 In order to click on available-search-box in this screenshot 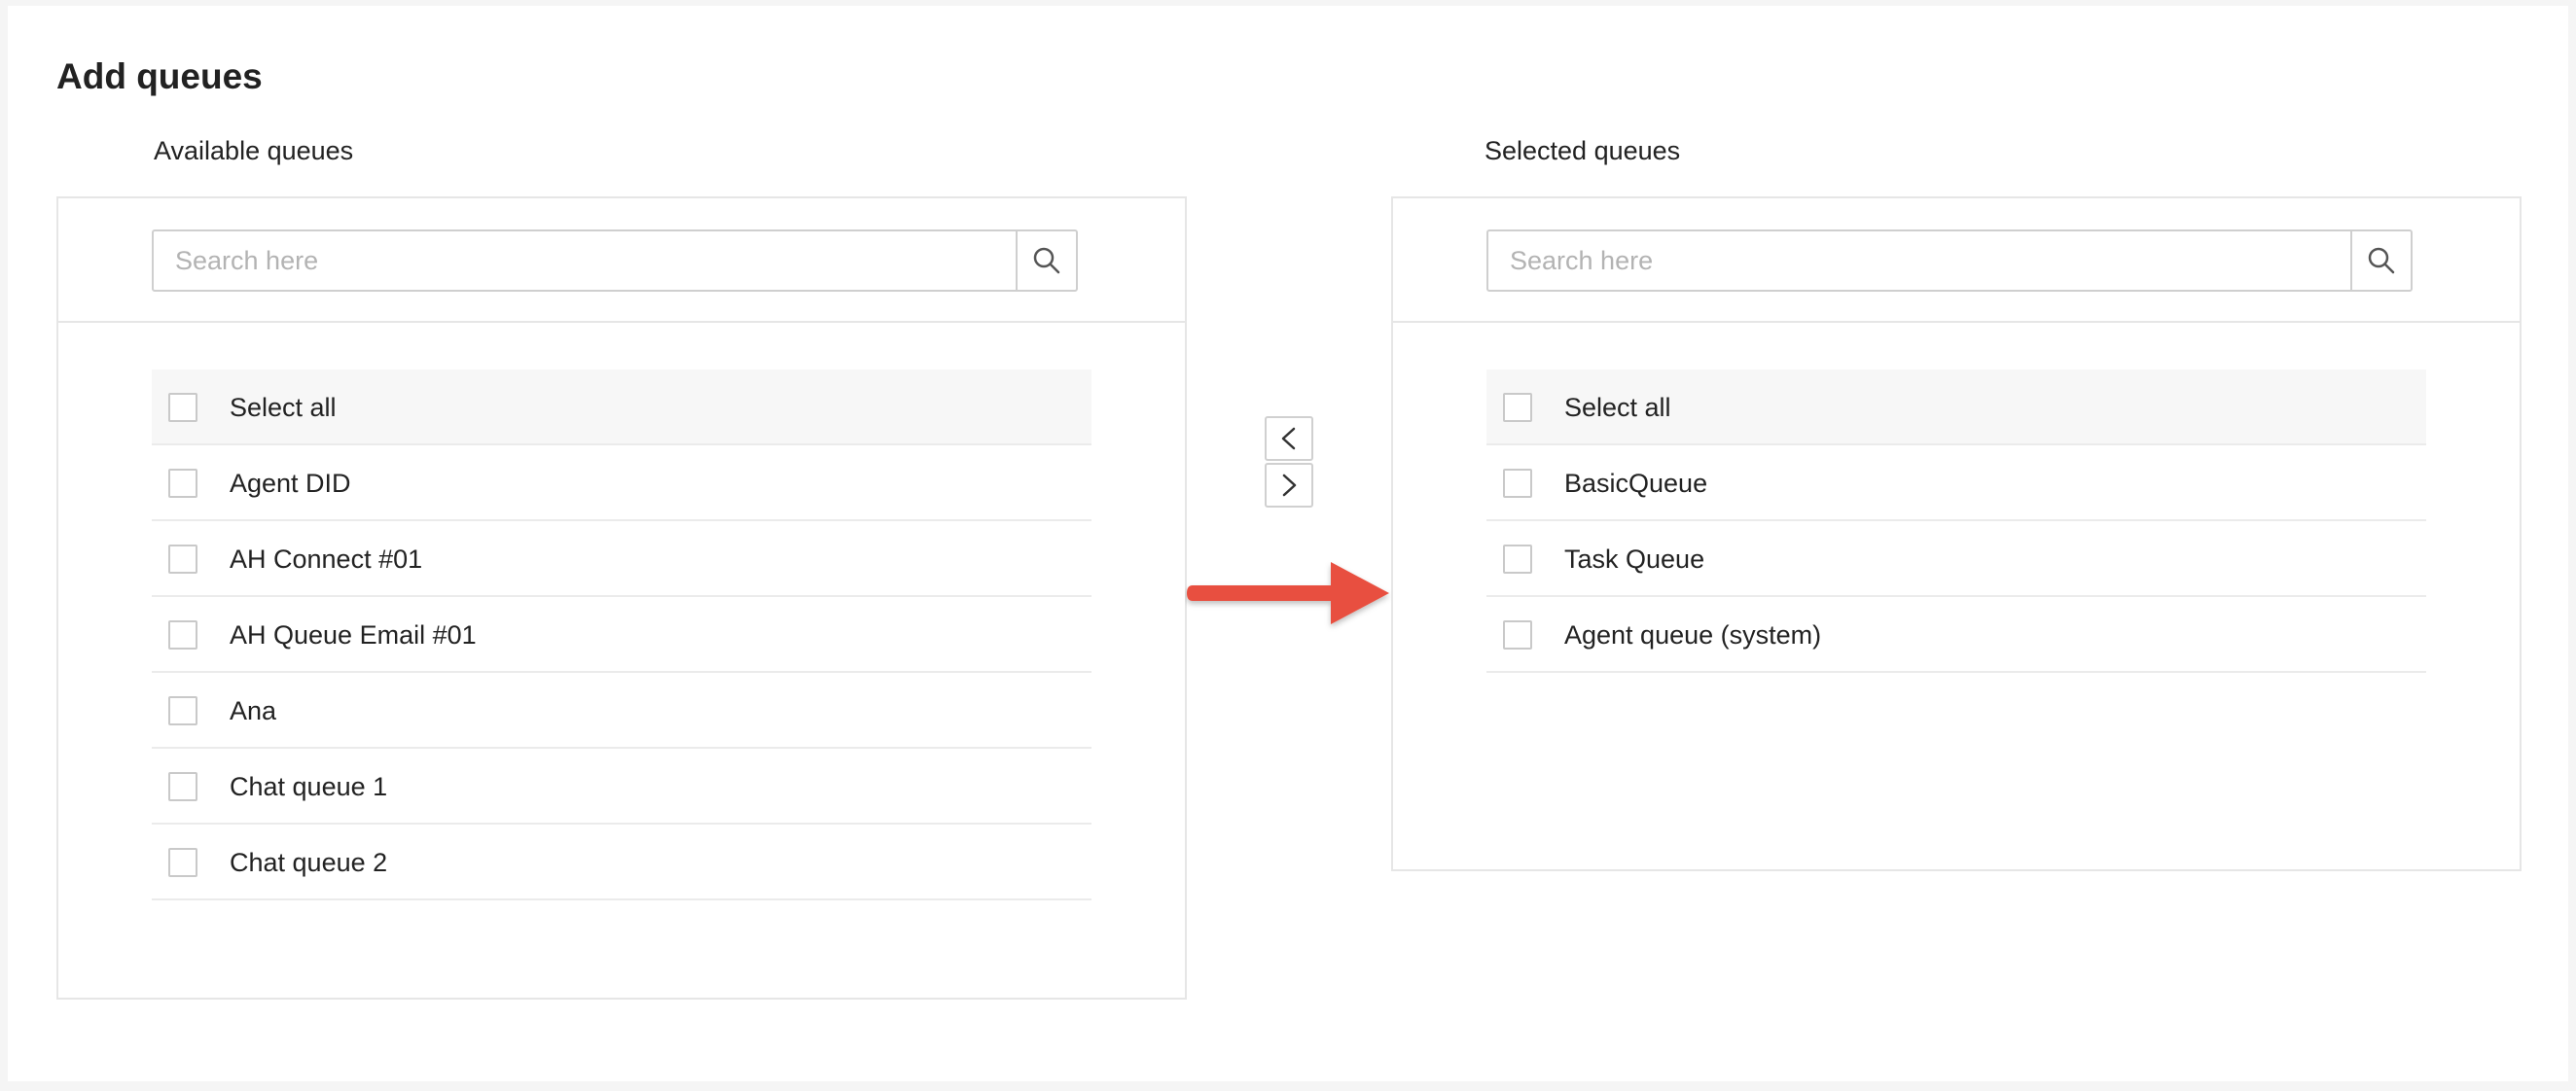, I will do `click(615, 260)`.